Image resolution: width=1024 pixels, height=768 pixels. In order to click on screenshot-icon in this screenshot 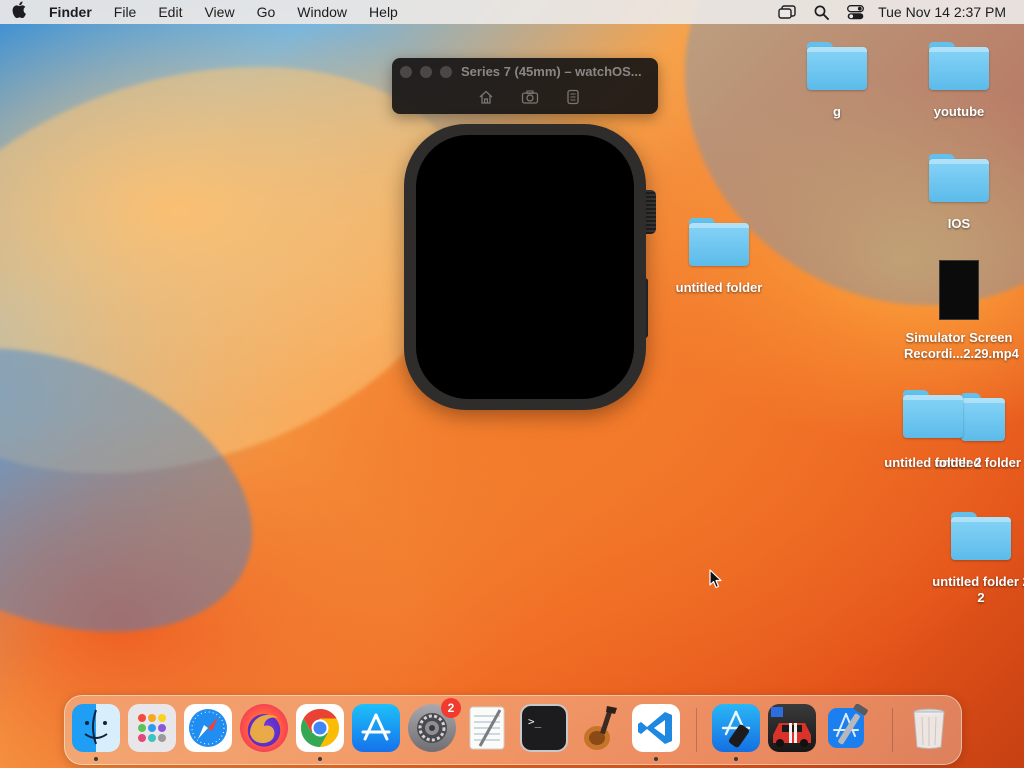, I will do `click(530, 97)`.